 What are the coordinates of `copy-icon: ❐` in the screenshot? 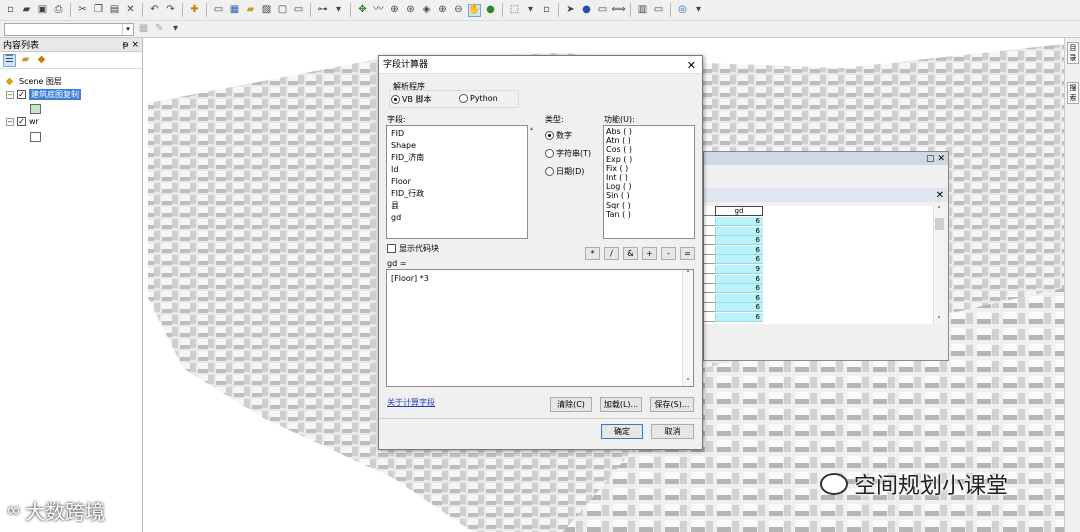 It's located at (98, 10).